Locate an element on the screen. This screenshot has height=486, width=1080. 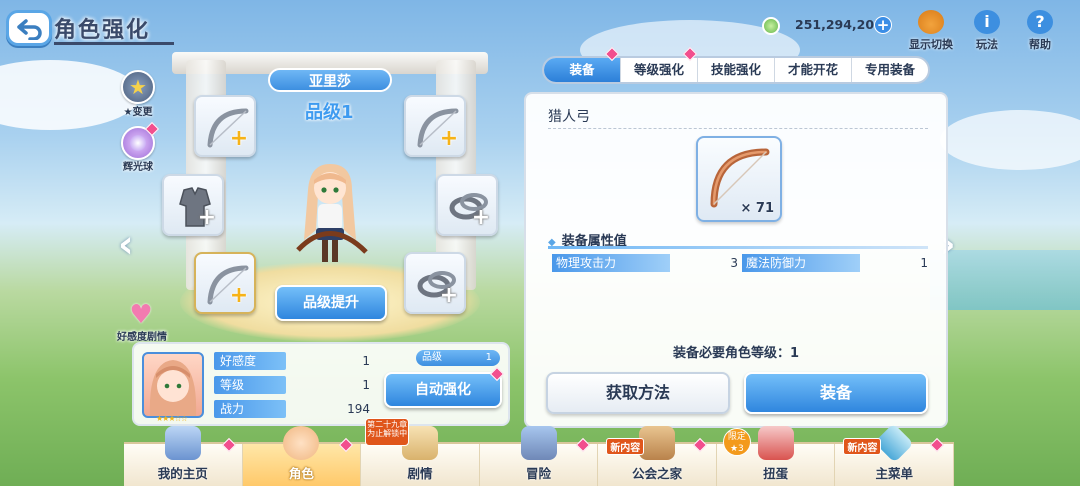
new-content-tag: 新内容 is located at coordinates (625, 446).